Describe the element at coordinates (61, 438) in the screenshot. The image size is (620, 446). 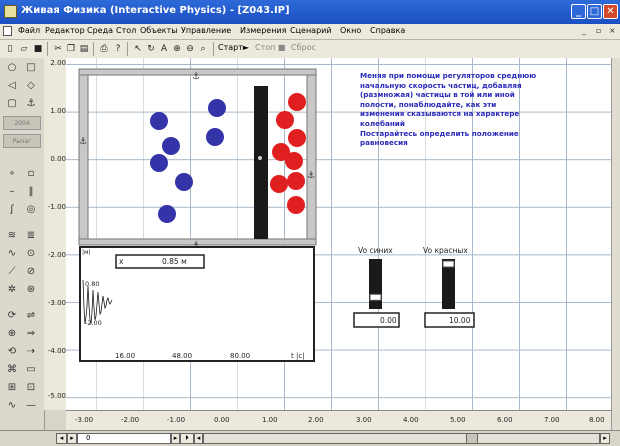
I see `step-back-icon: ◂` at that location.